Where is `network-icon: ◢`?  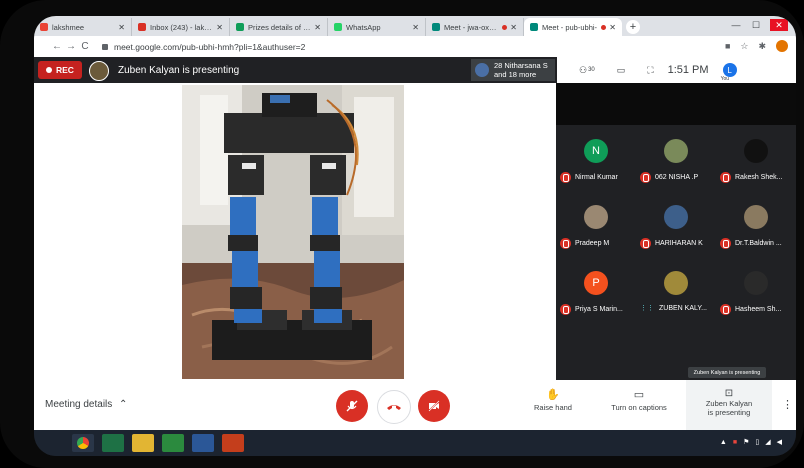 network-icon: ◢ is located at coordinates (767, 442).